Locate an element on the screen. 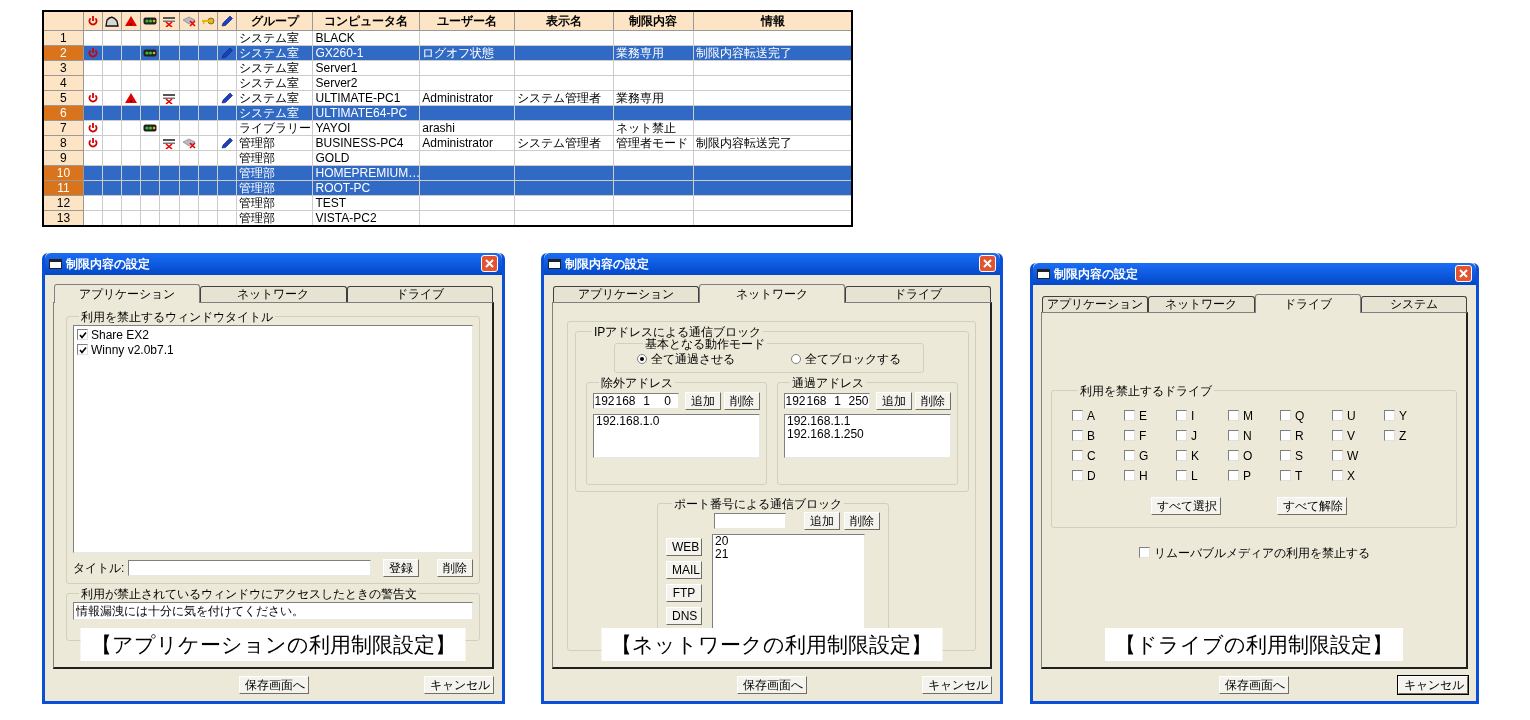 This screenshot has width=1530, height=720. clear-all-button: すべて解除 is located at coordinates (1312, 505).